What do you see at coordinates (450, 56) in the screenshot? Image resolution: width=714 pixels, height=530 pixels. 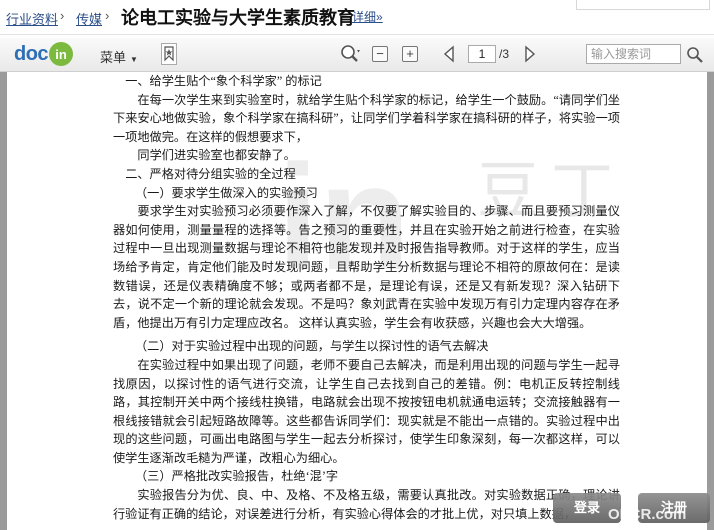 I see `prev-page-icon` at bounding box center [450, 56].